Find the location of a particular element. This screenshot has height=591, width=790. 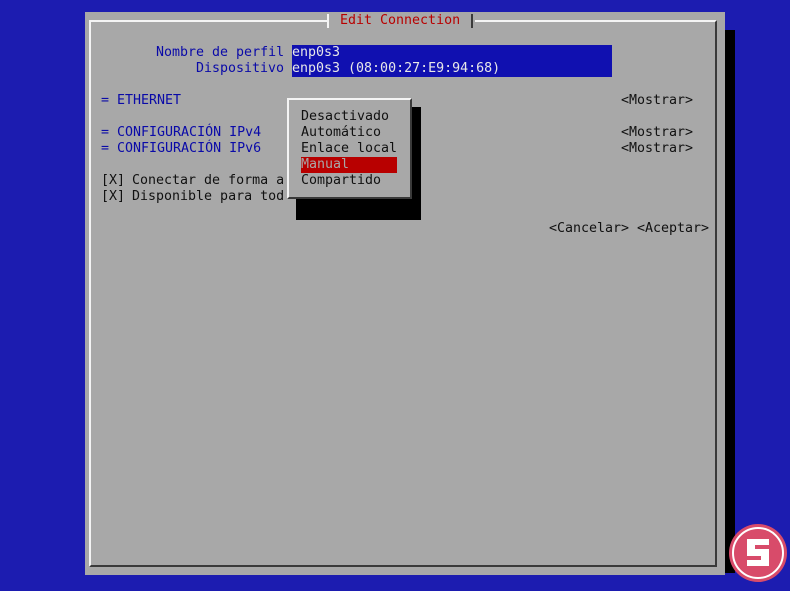

ethernet-show-button: <Mostrar> is located at coordinates (657, 101).